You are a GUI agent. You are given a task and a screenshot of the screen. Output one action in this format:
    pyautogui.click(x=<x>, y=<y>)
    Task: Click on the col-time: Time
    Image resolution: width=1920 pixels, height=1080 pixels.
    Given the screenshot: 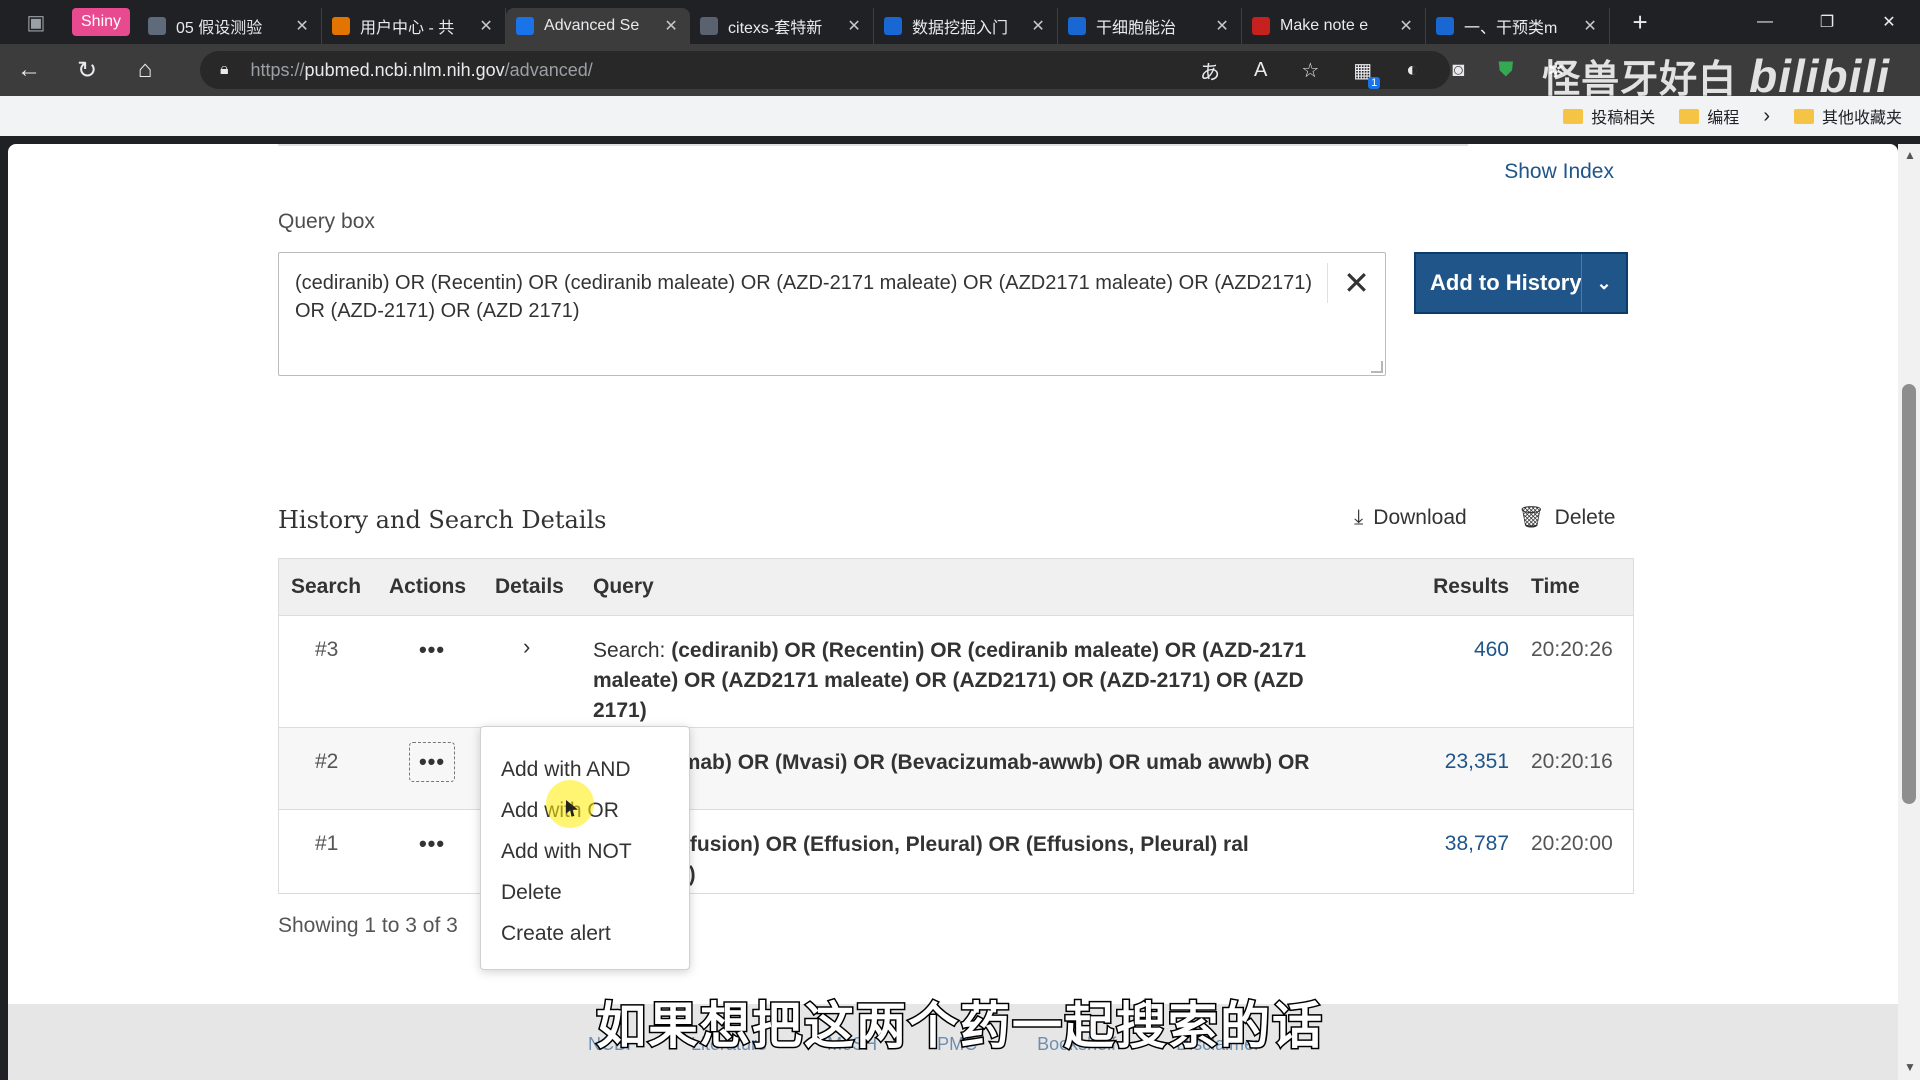 What is the action you would take?
    pyautogui.click(x=1555, y=586)
    